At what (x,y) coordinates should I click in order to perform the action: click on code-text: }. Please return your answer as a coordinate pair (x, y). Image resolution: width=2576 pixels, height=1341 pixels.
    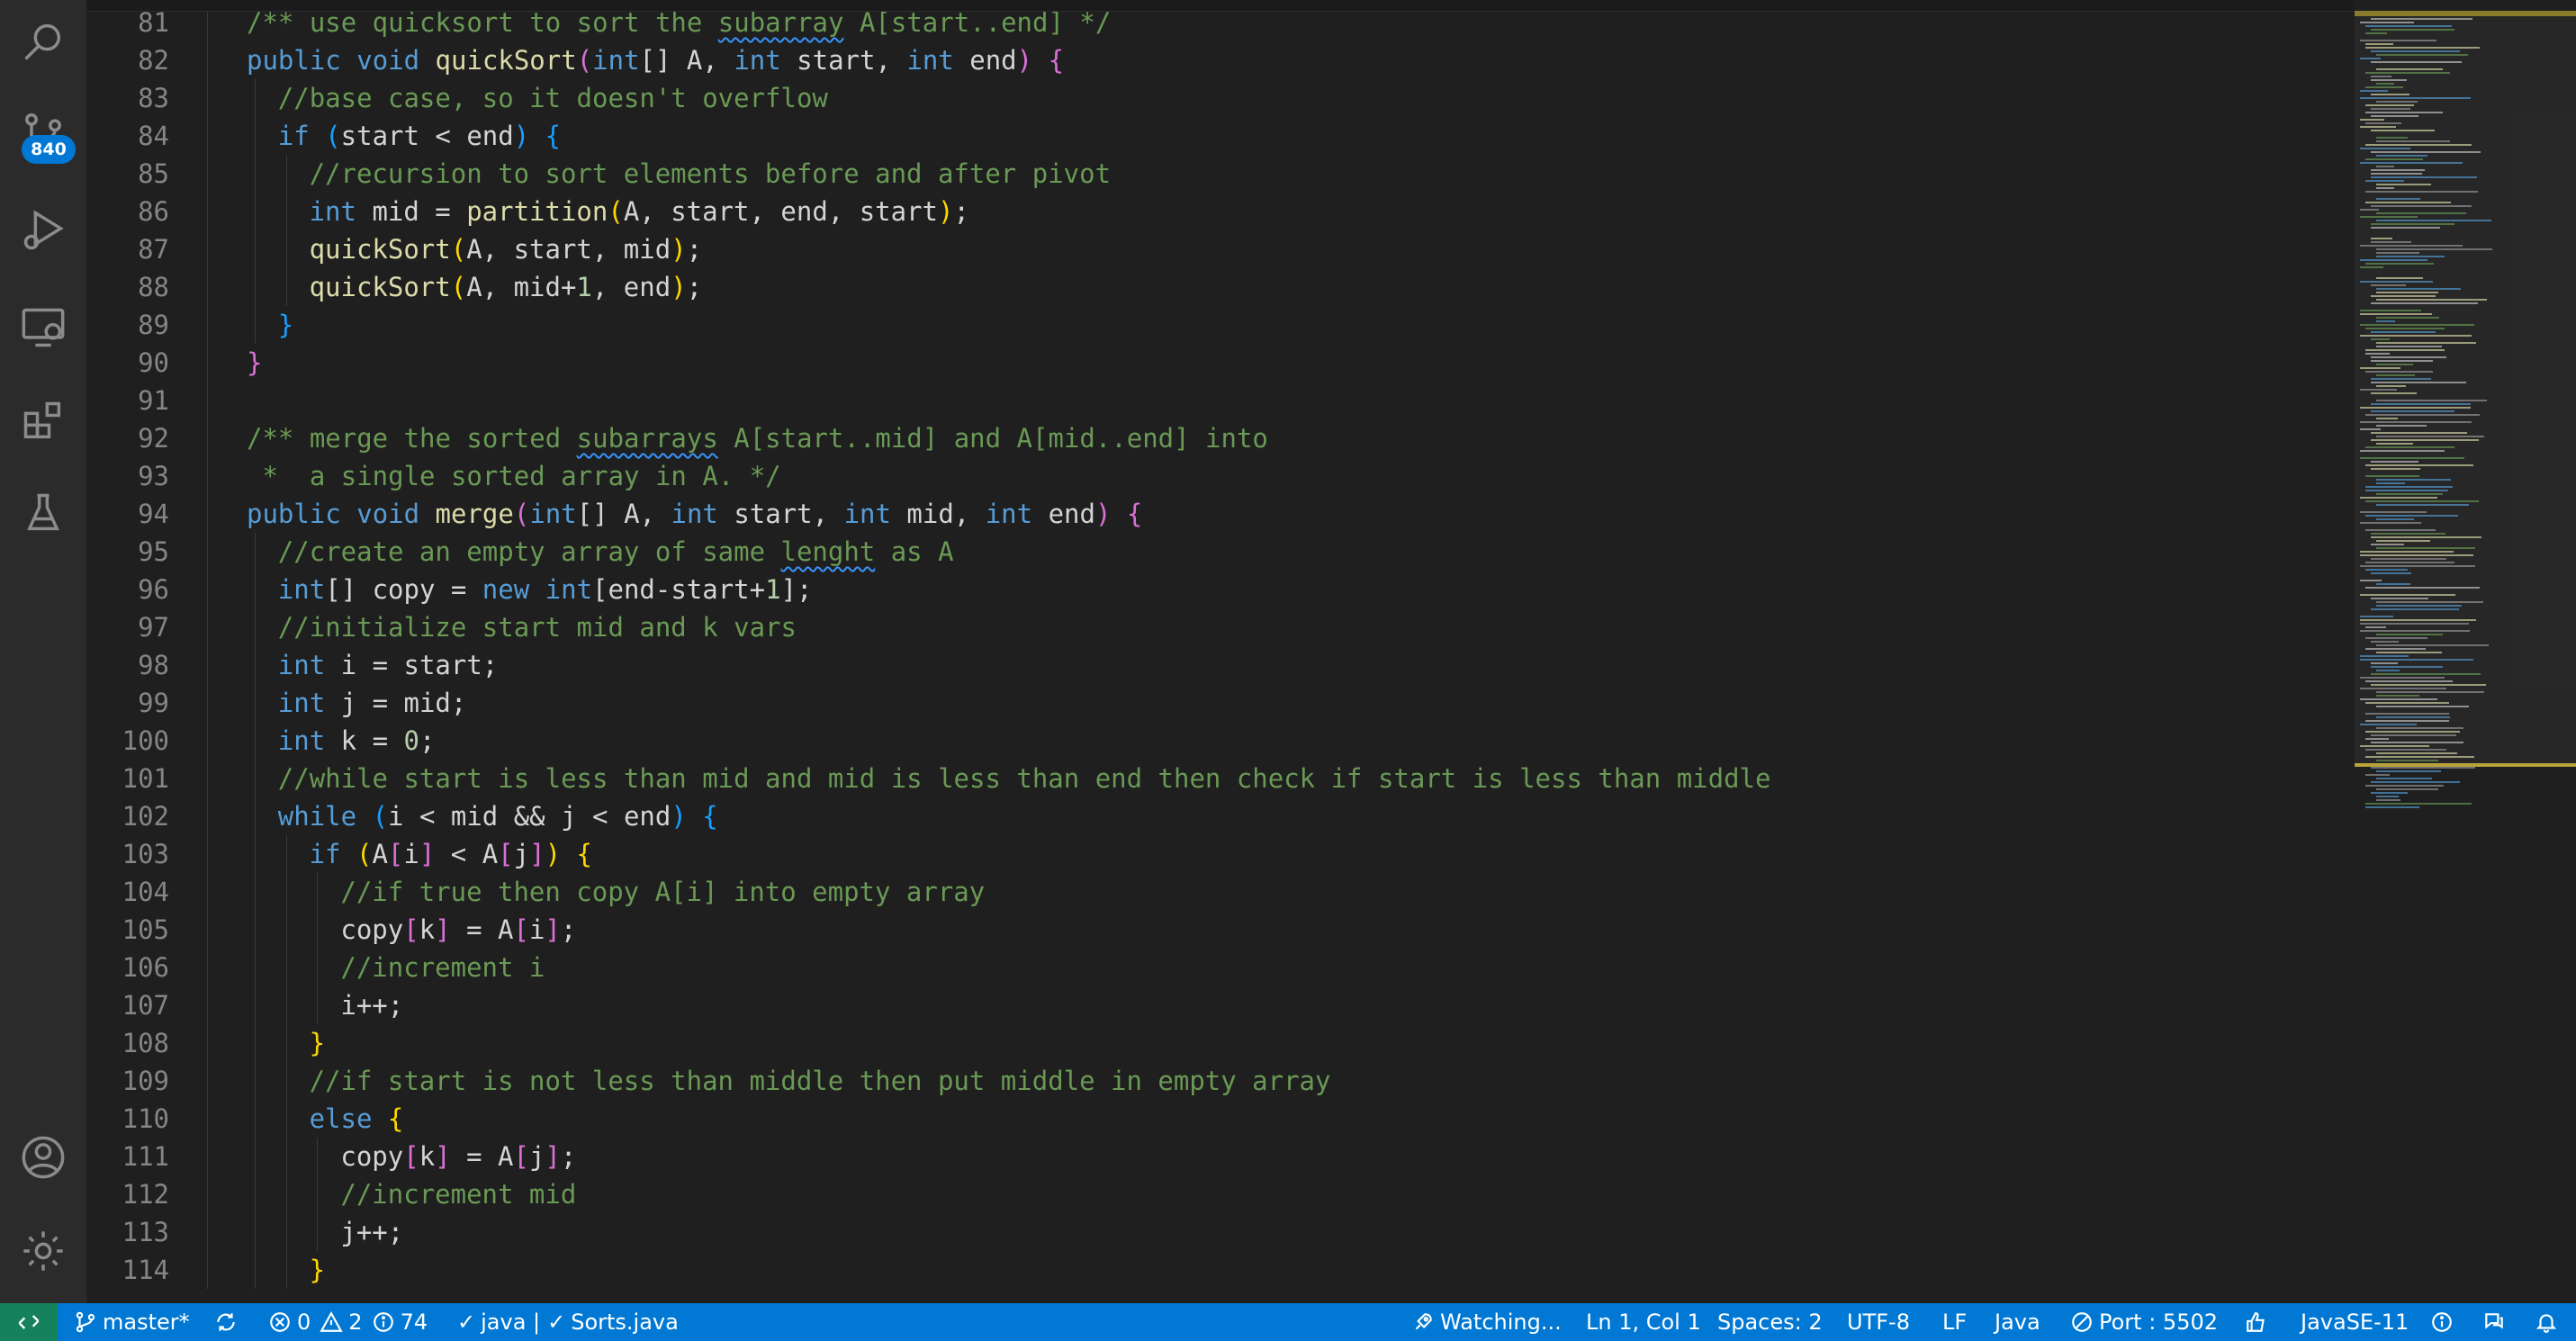
    Looking at the image, I should click on (317, 1270).